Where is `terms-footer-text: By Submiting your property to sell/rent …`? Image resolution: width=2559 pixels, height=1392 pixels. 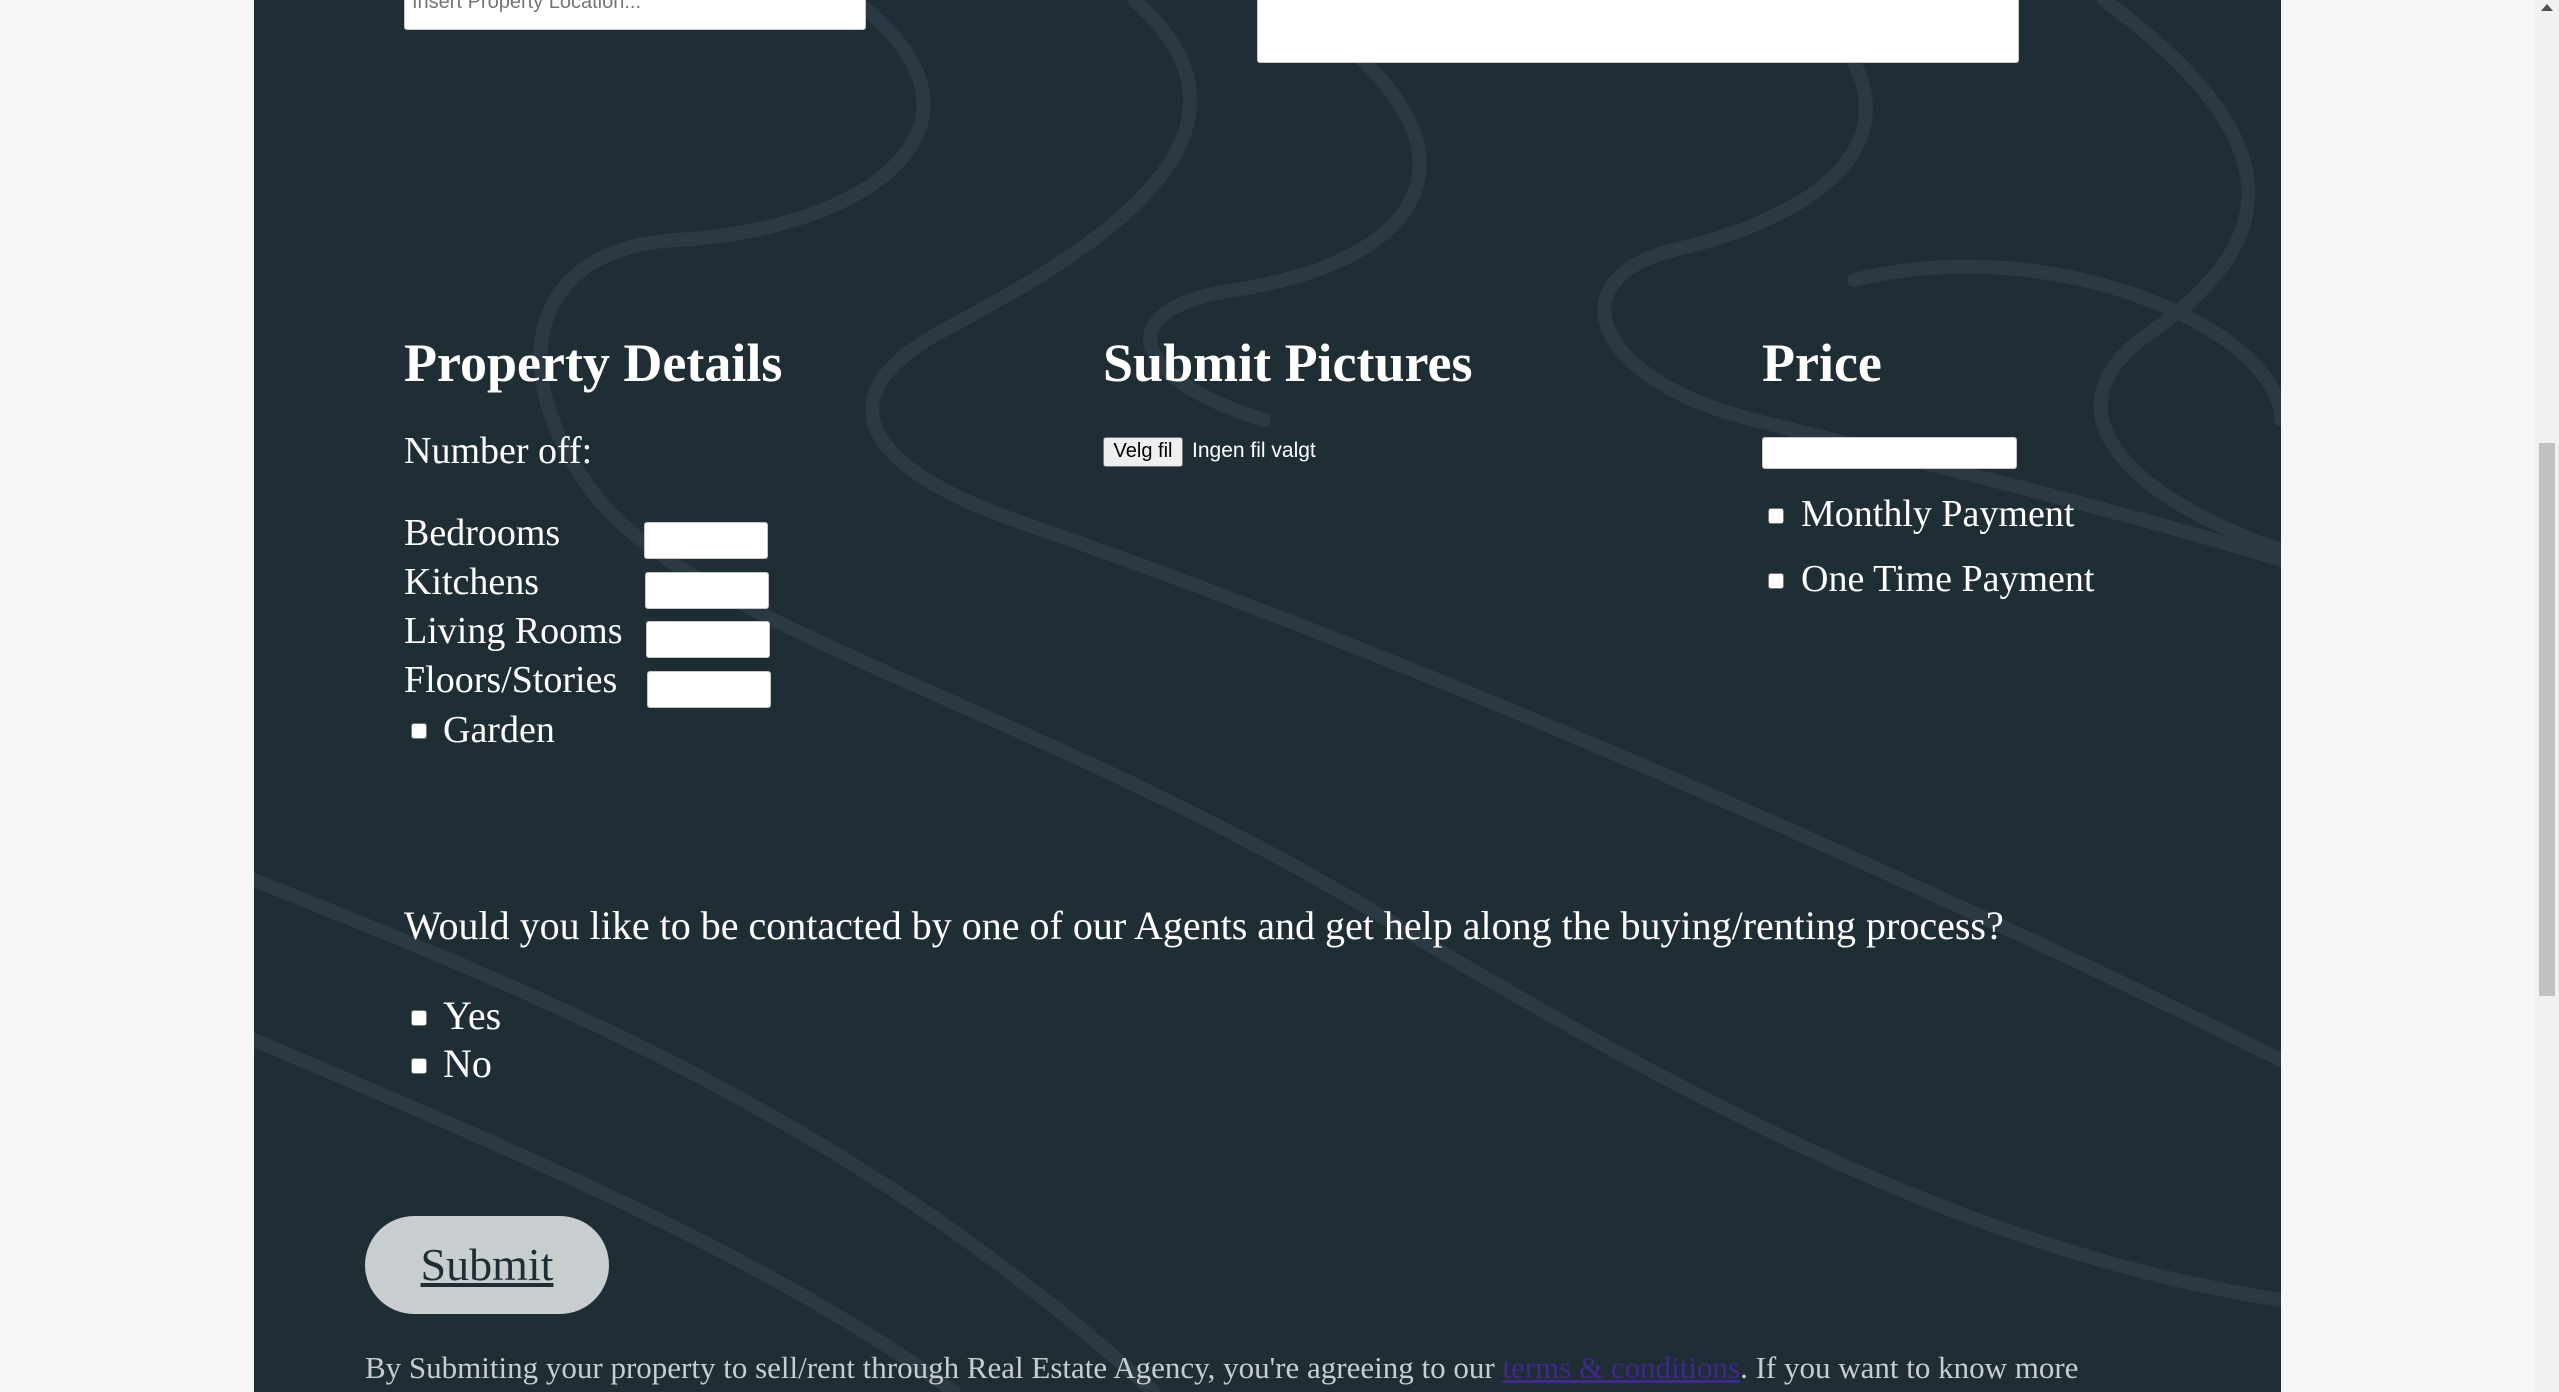 terms-footer-text: By Submiting your property to sell/rent … is located at coordinates (1221, 1368).